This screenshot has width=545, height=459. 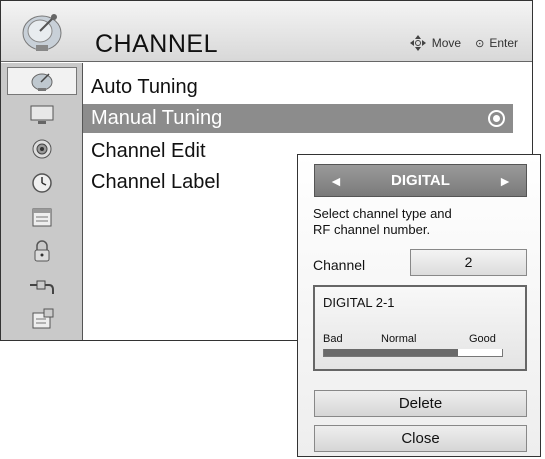 I want to click on sidebar-item-picture, so click(x=42, y=115).